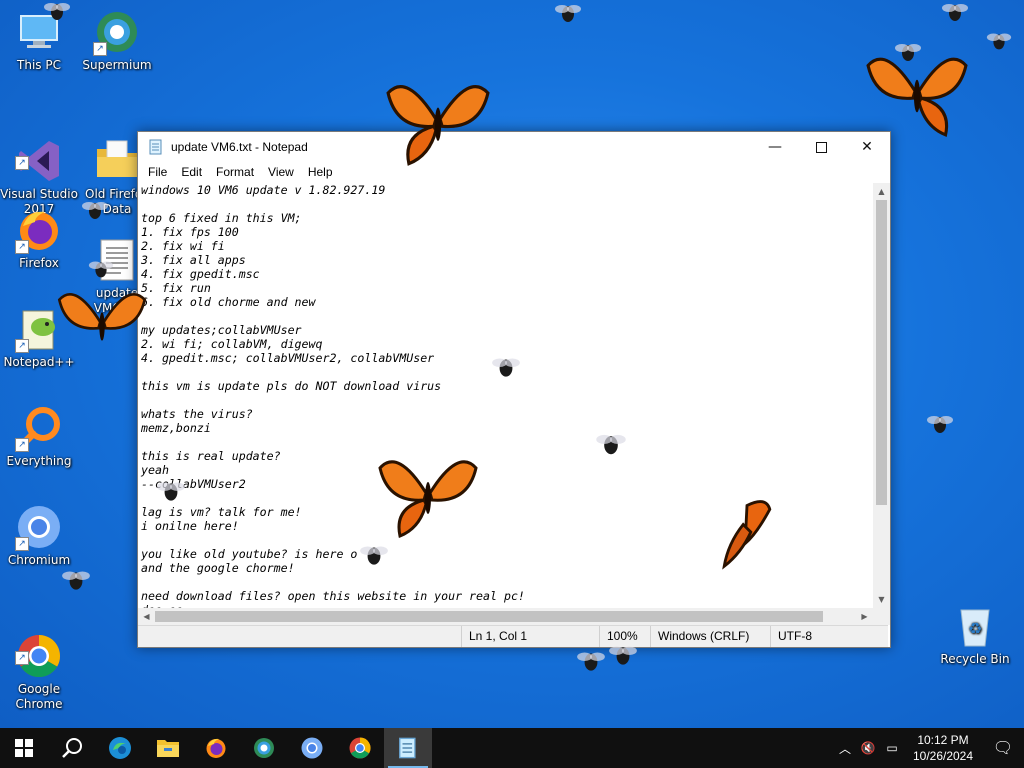 The width and height of the screenshot is (1024, 768). I want to click on editor-line: 2. fix wi fi, so click(183, 246).